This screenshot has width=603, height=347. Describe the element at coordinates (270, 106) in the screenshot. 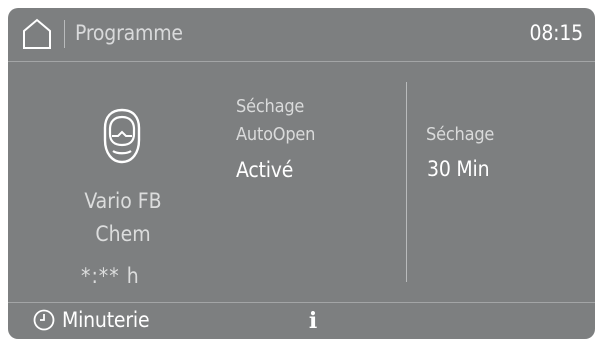

I see `autoopen-label-line1: Séchage` at that location.